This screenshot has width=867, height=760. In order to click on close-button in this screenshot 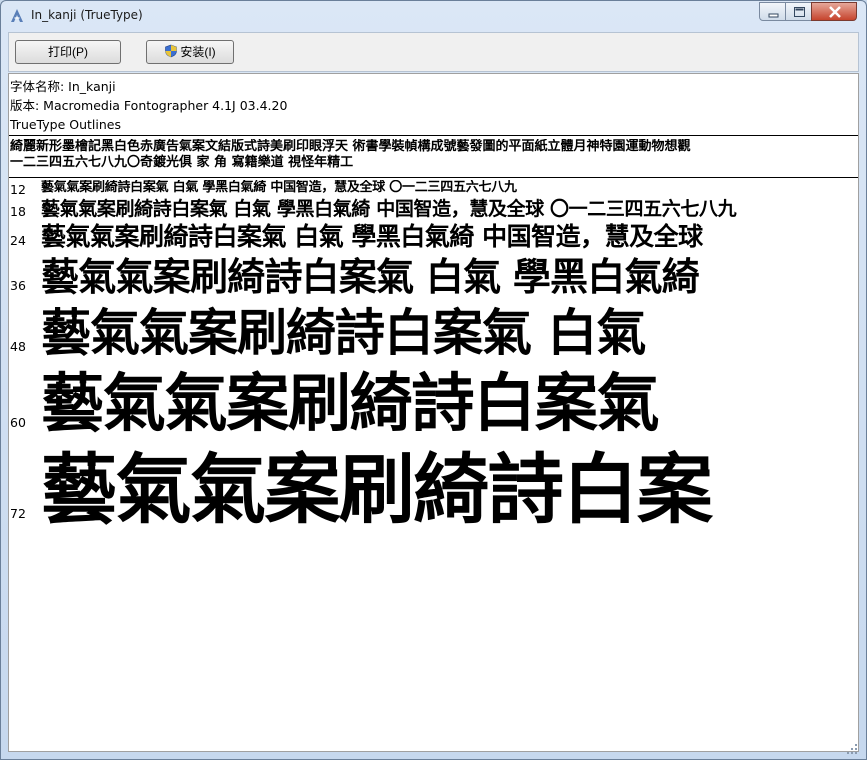, I will do `click(834, 11)`.